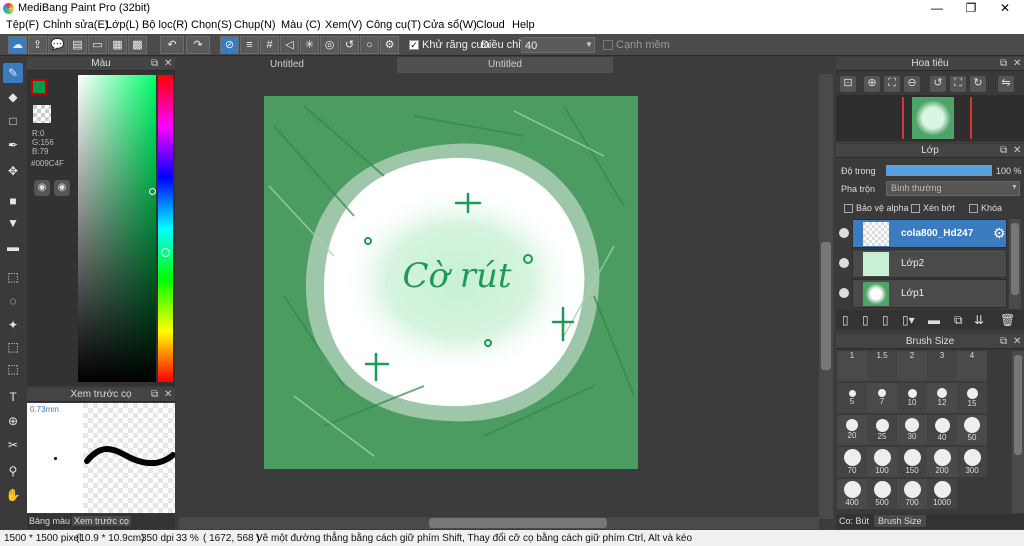  Describe the element at coordinates (972, 430) in the screenshot. I see `brush-size-option: 50` at that location.